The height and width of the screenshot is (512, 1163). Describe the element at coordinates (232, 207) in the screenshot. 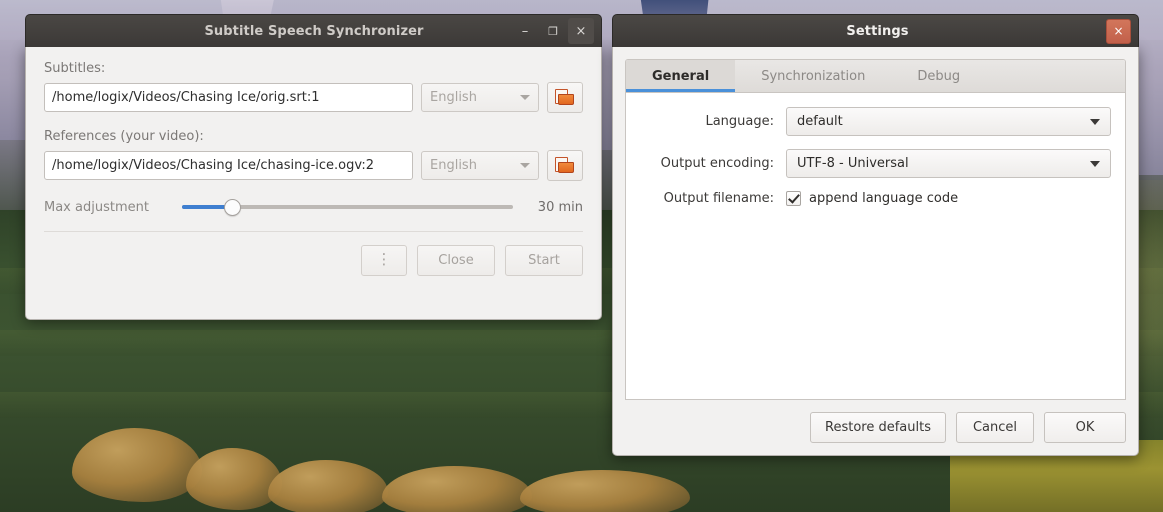

I see `slider-thumb` at that location.